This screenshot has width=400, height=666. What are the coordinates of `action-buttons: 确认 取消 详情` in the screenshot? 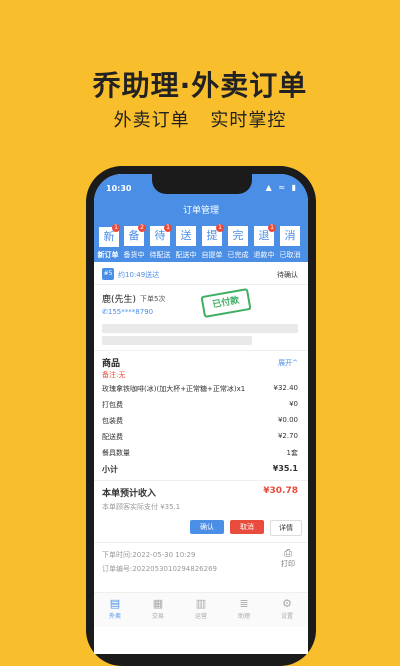 It's located at (201, 528).